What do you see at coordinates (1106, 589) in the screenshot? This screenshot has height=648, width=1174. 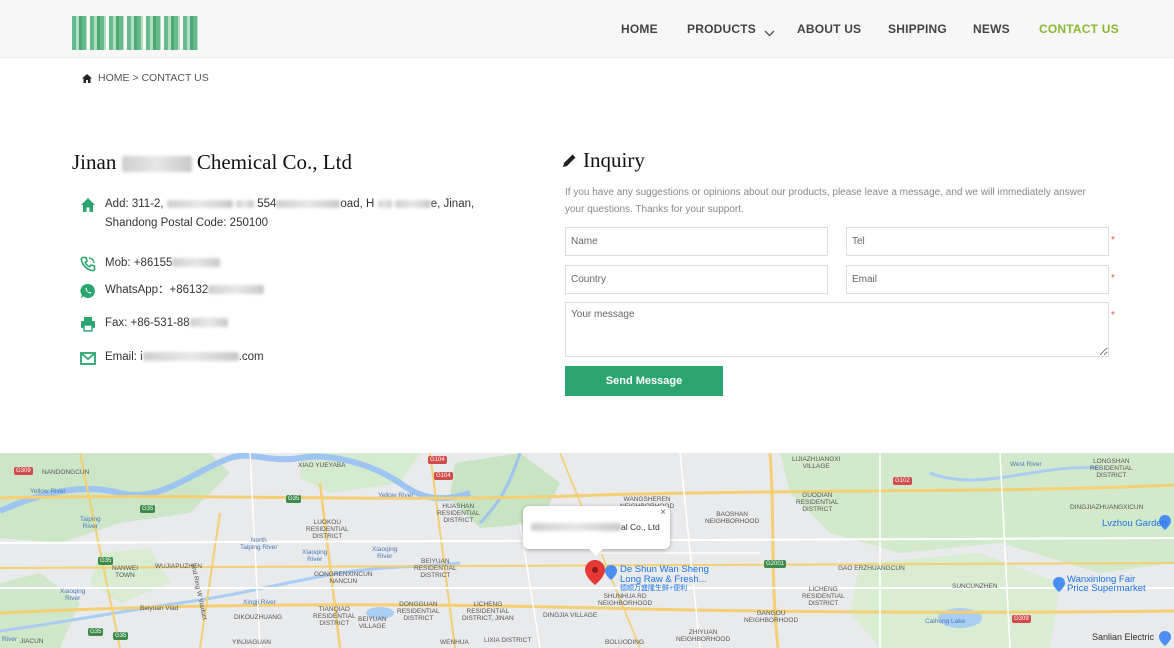 I see `poi-label: Price Supermarket` at bounding box center [1106, 589].